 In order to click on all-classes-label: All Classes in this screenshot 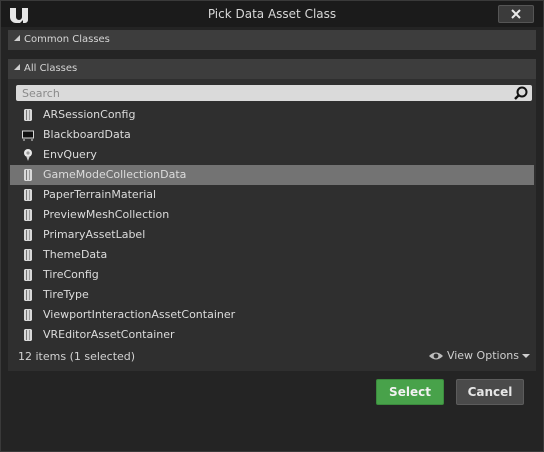, I will do `click(51, 68)`.